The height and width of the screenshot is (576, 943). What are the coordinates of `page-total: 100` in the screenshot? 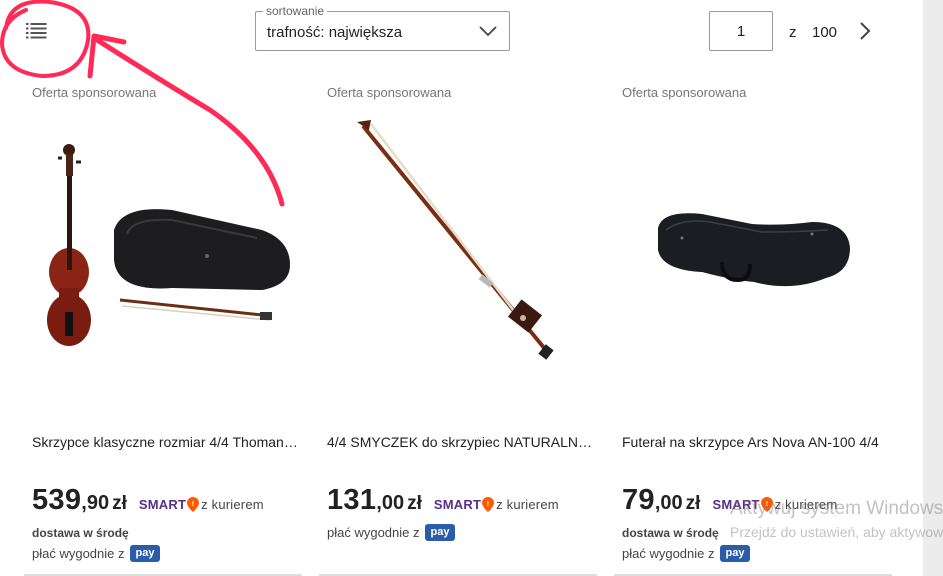 It's located at (825, 32).